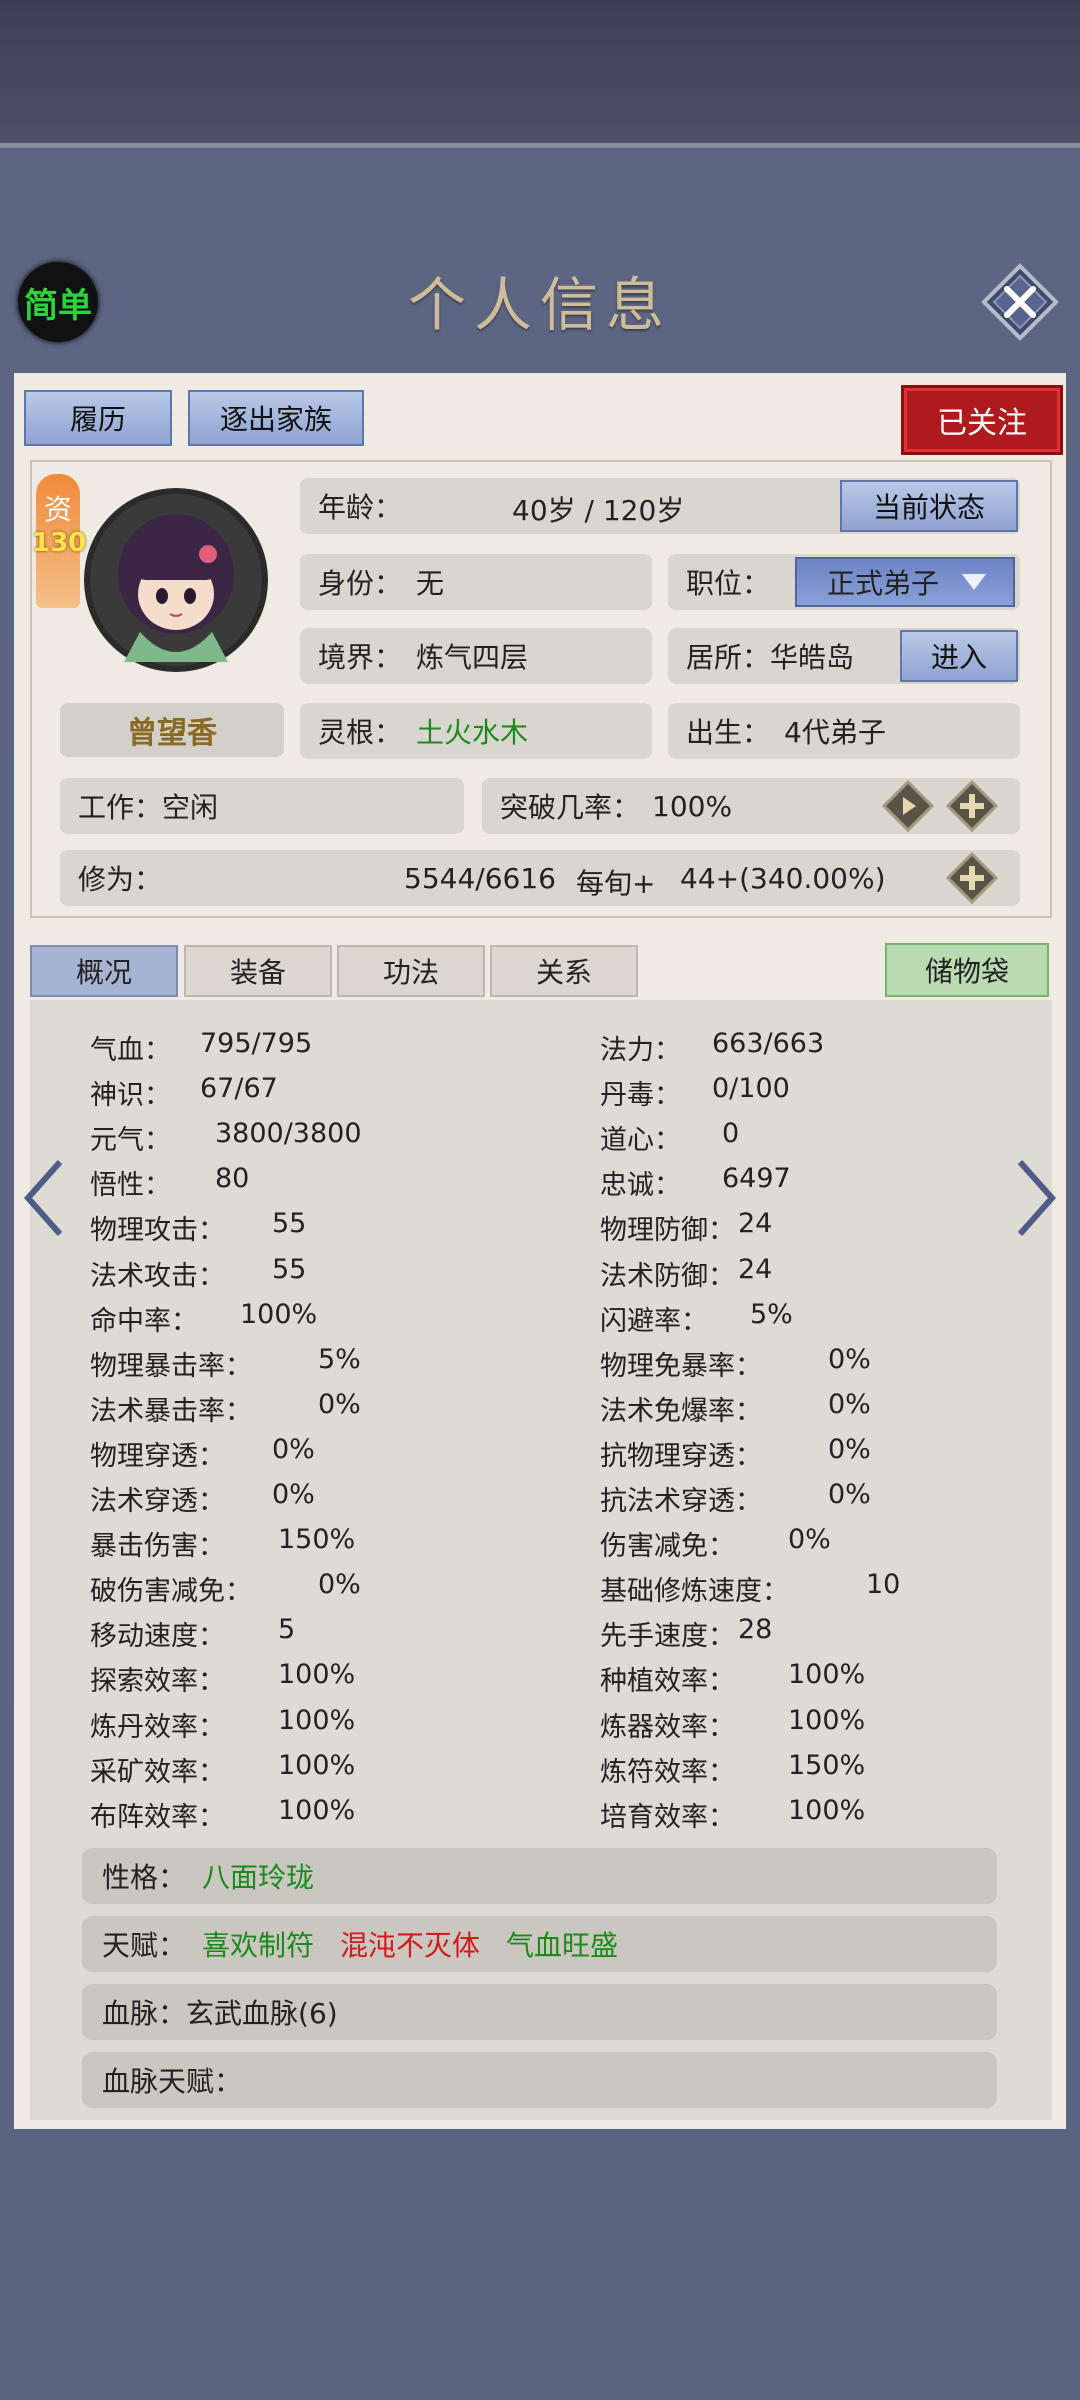 This screenshot has height=2400, width=1080. Describe the element at coordinates (681, 1456) in the screenshot. I see `right-stat-label: 抗物理穿透：` at that location.